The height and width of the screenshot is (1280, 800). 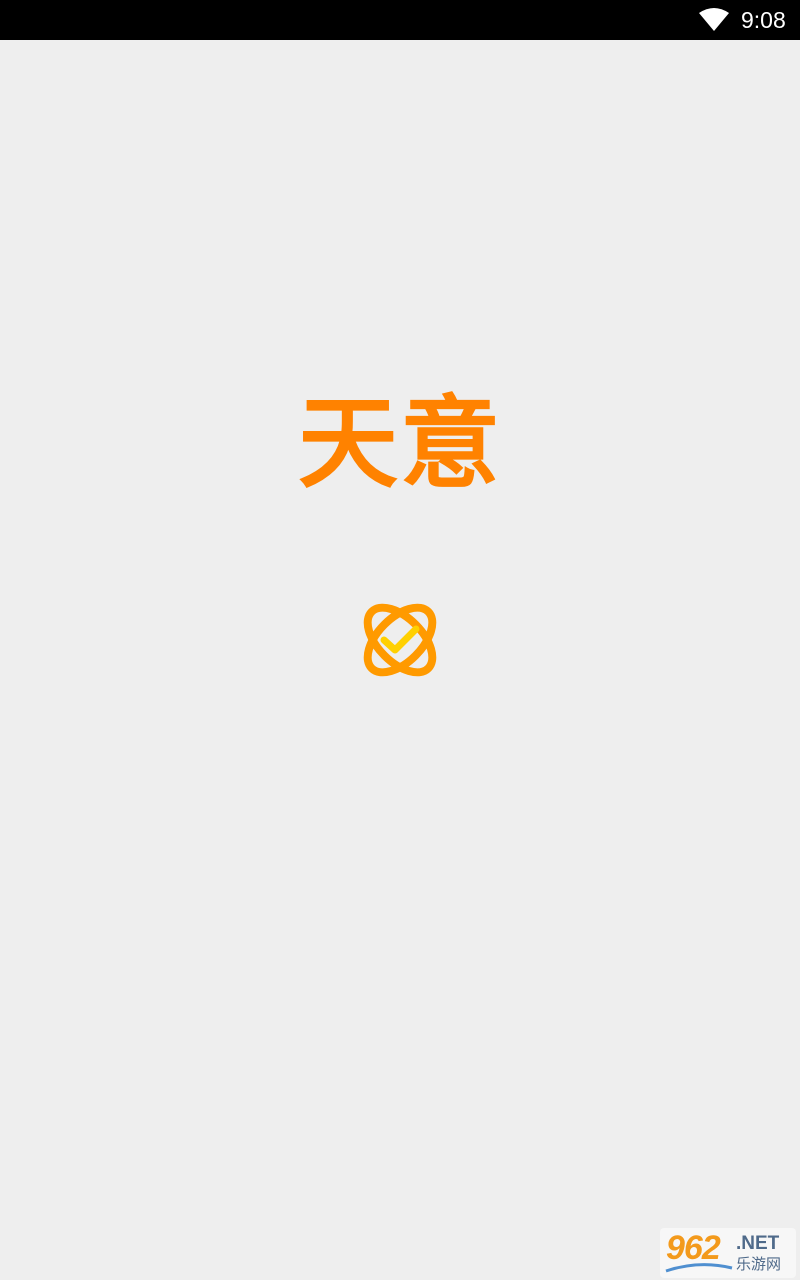 What do you see at coordinates (400, 640) in the screenshot?
I see `orbit-check-logo-icon` at bounding box center [400, 640].